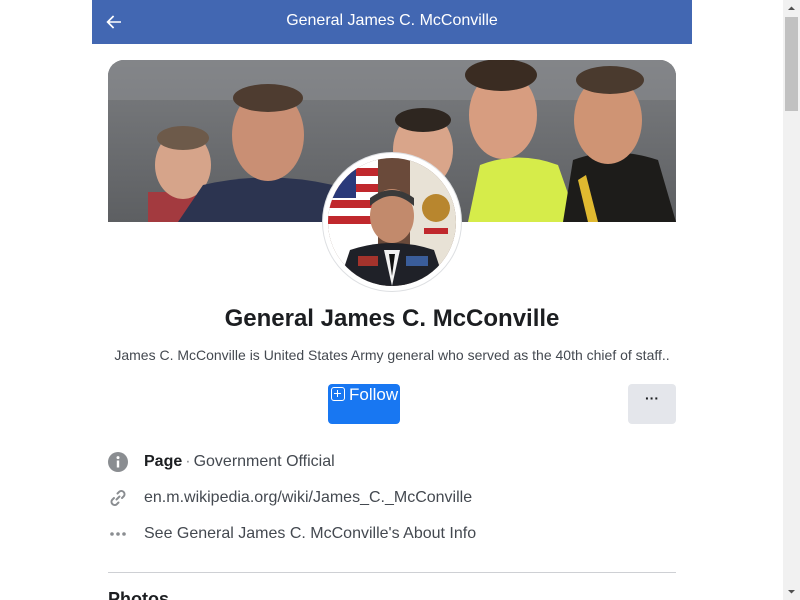 This screenshot has height=600, width=800. I want to click on profile-name: General James C. McConville, so click(392, 318).